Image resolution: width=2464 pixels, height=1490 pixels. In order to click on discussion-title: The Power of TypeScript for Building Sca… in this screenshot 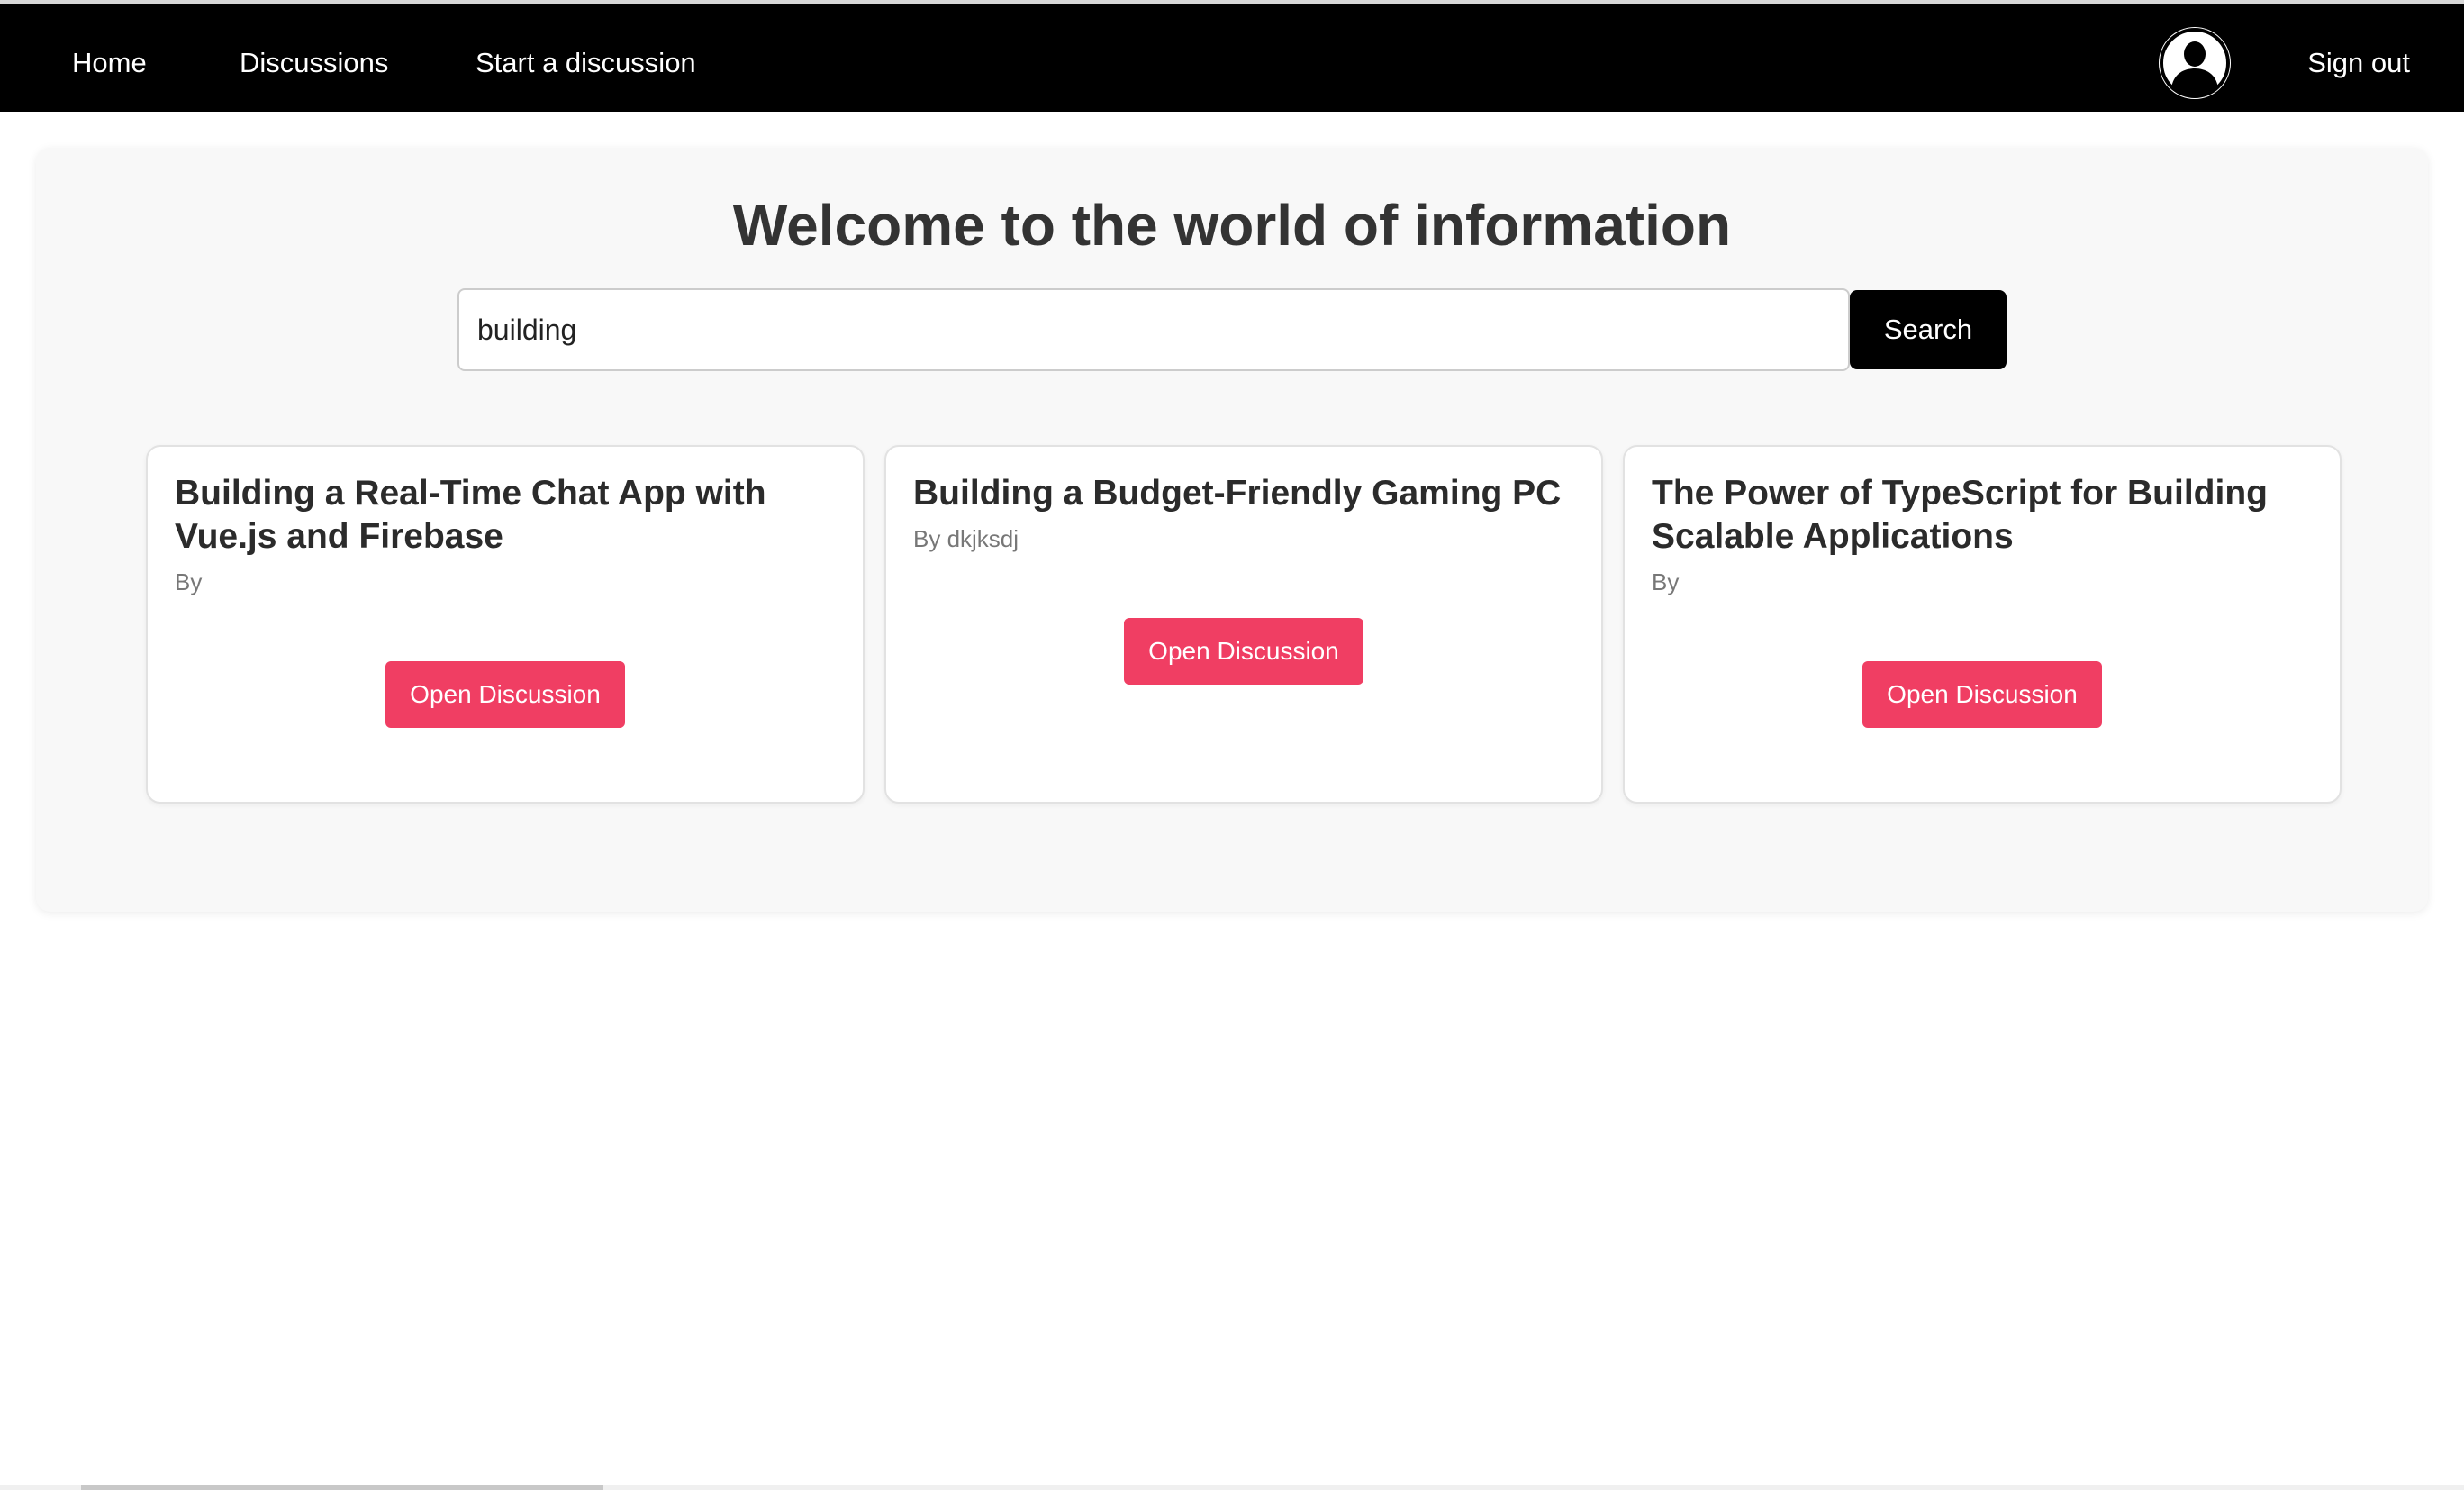, I will do `click(1960, 515)`.